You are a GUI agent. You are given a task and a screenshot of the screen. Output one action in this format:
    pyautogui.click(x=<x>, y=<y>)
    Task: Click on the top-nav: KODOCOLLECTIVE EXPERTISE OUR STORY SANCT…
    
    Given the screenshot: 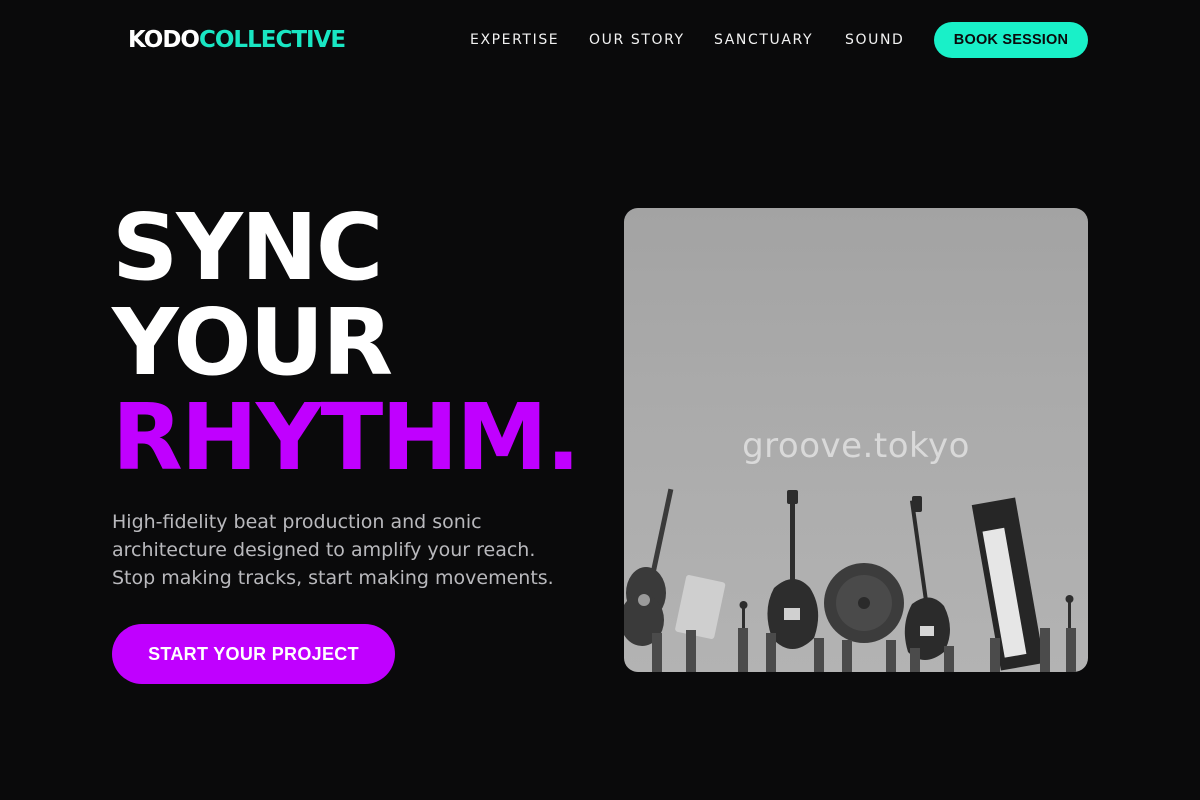 What is the action you would take?
    pyautogui.click(x=600, y=40)
    